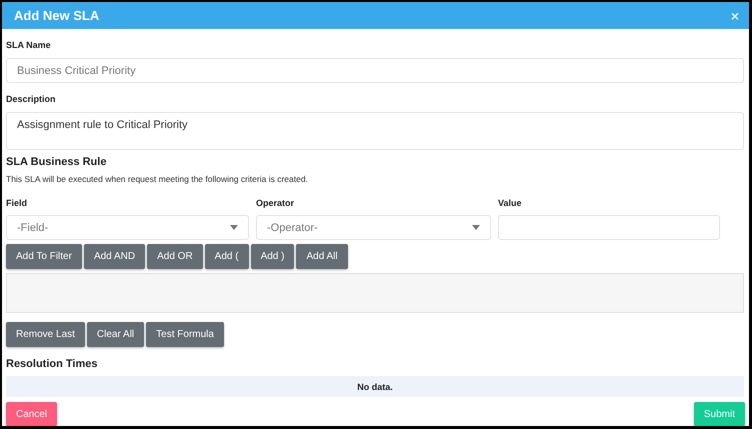  I want to click on filter-button: Add (, so click(226, 256).